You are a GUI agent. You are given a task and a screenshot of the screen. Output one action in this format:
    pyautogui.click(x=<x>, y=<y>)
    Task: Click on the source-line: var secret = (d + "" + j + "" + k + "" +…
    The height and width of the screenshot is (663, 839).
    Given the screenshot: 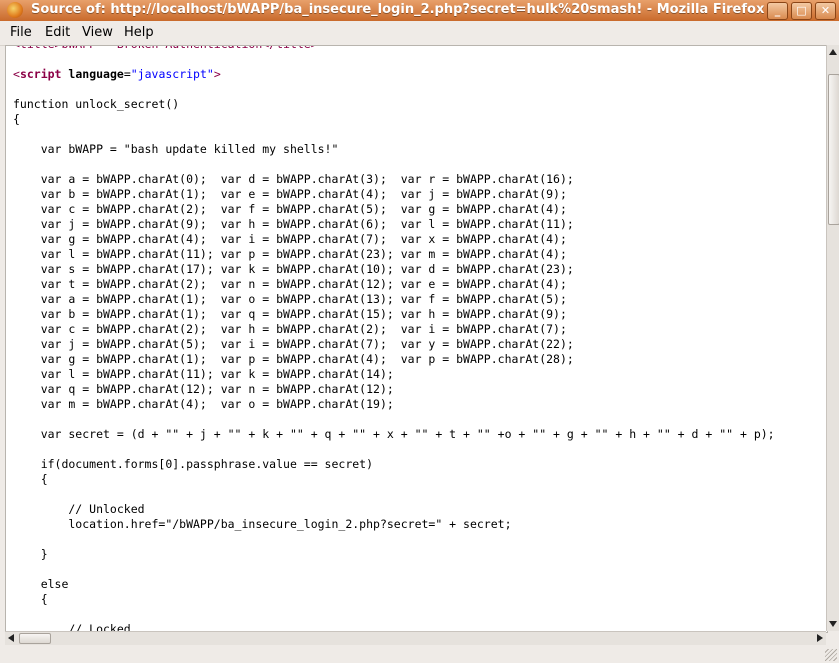 What is the action you would take?
    pyautogui.click(x=394, y=434)
    